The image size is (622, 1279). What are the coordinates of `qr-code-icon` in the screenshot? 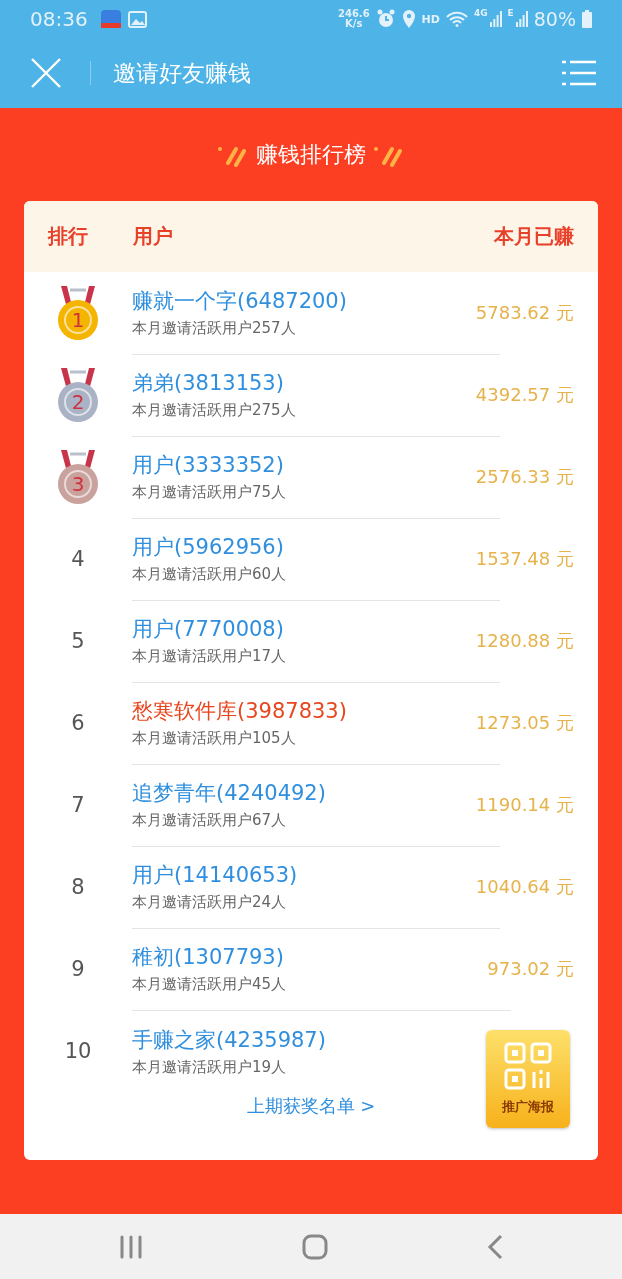 It's located at (528, 1066).